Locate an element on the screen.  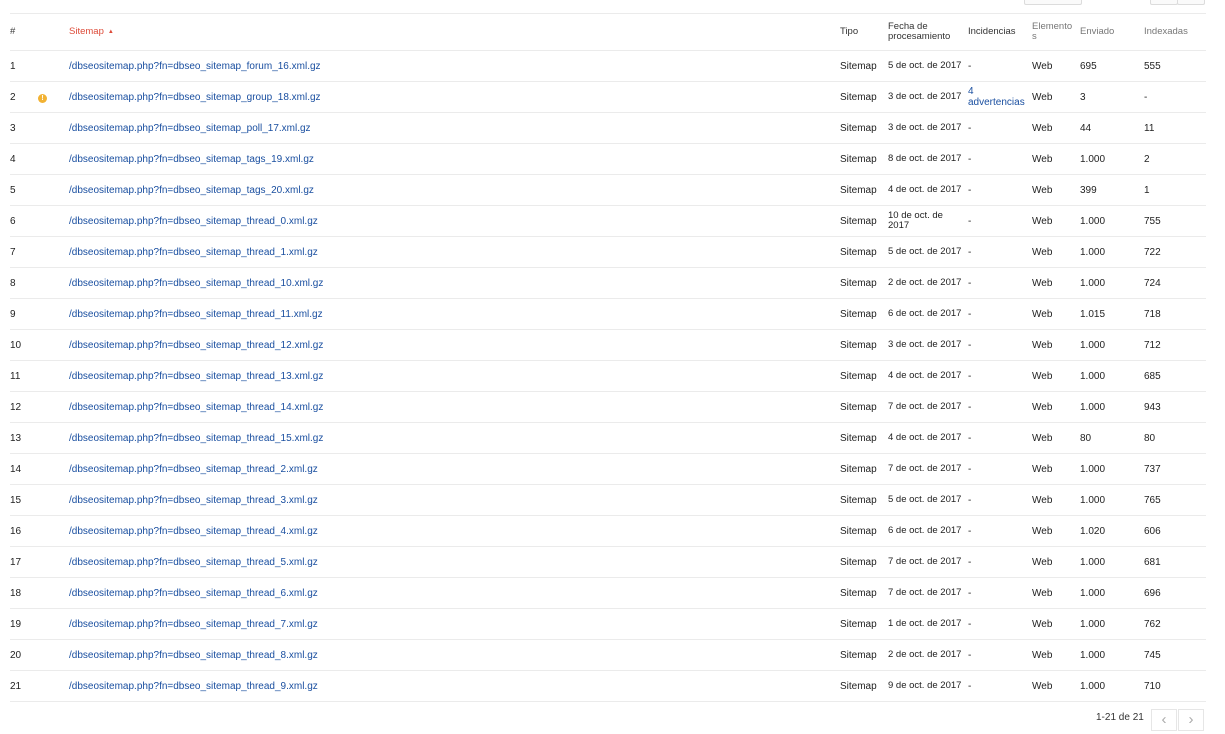
row-index: 8 is located at coordinates (24, 283).